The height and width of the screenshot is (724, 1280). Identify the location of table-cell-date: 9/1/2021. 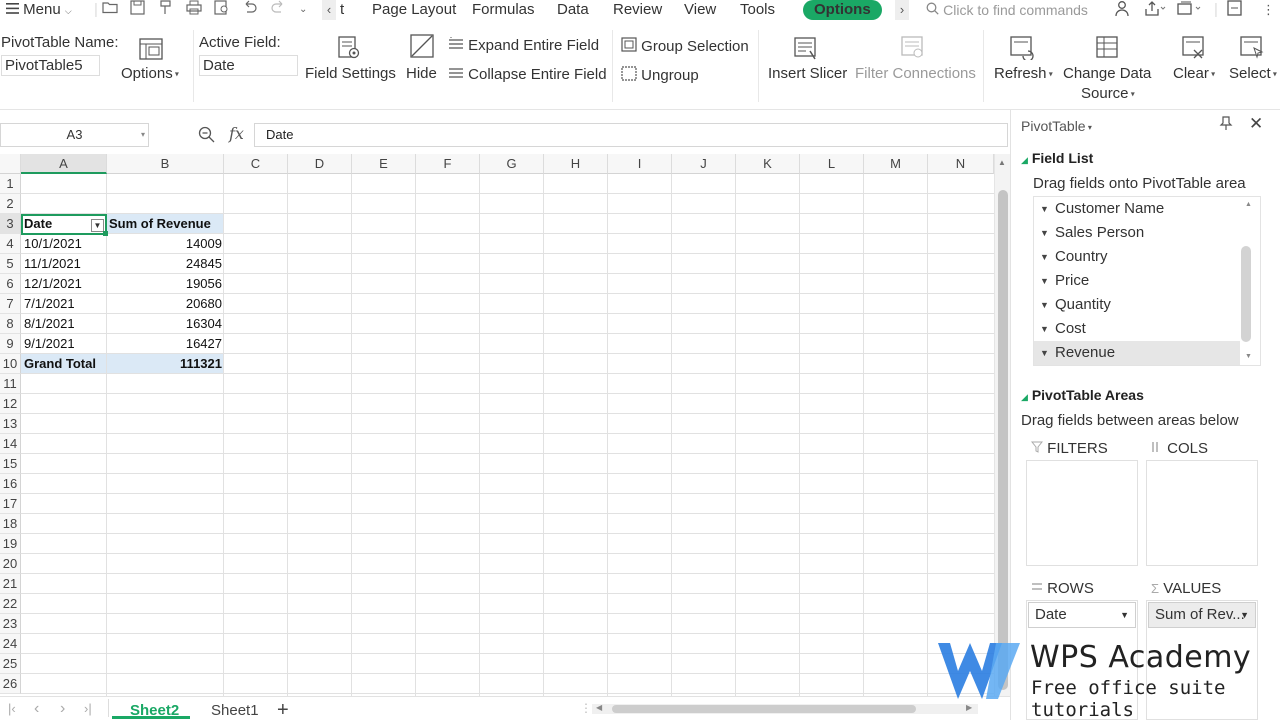
(64, 344).